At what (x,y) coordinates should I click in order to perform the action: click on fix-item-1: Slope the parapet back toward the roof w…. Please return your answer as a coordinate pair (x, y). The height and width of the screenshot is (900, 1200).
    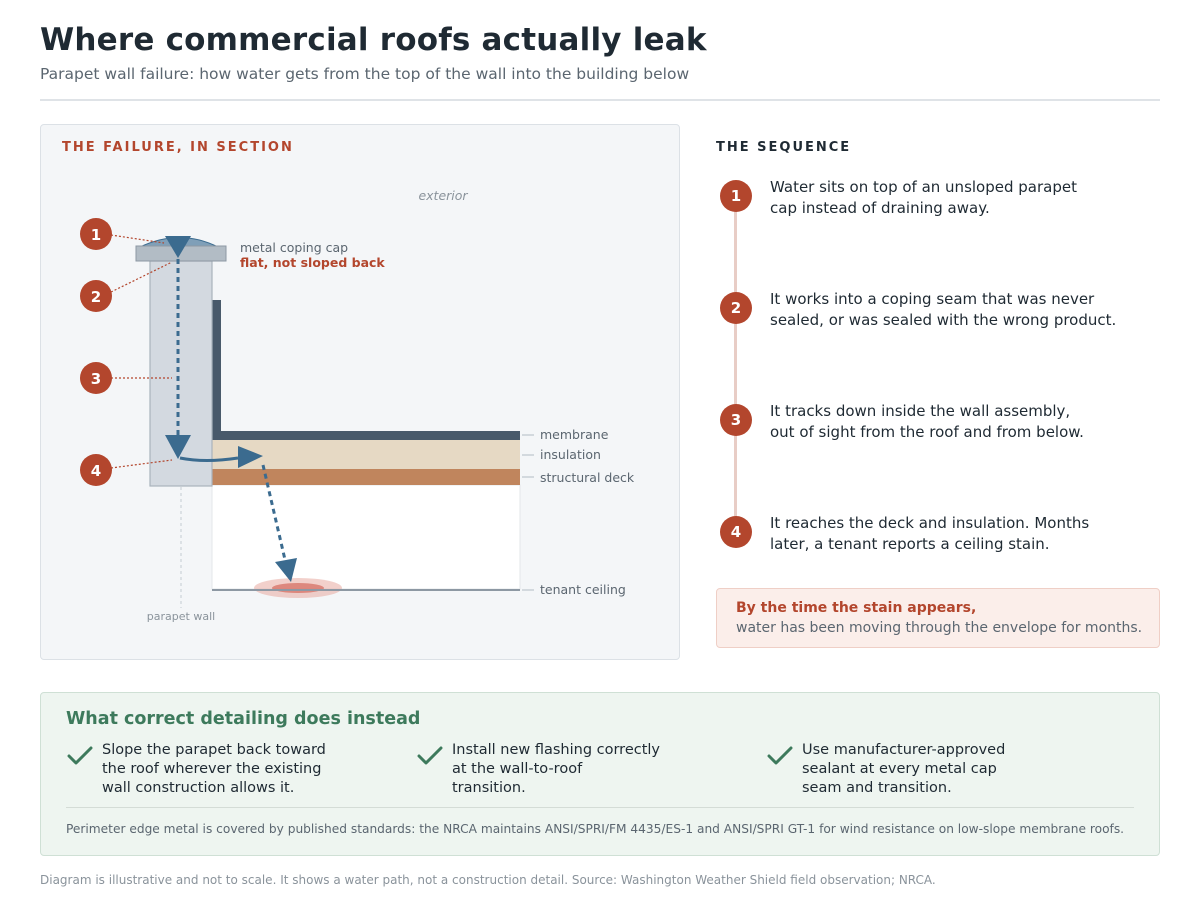
    Looking at the image, I should click on (214, 769).